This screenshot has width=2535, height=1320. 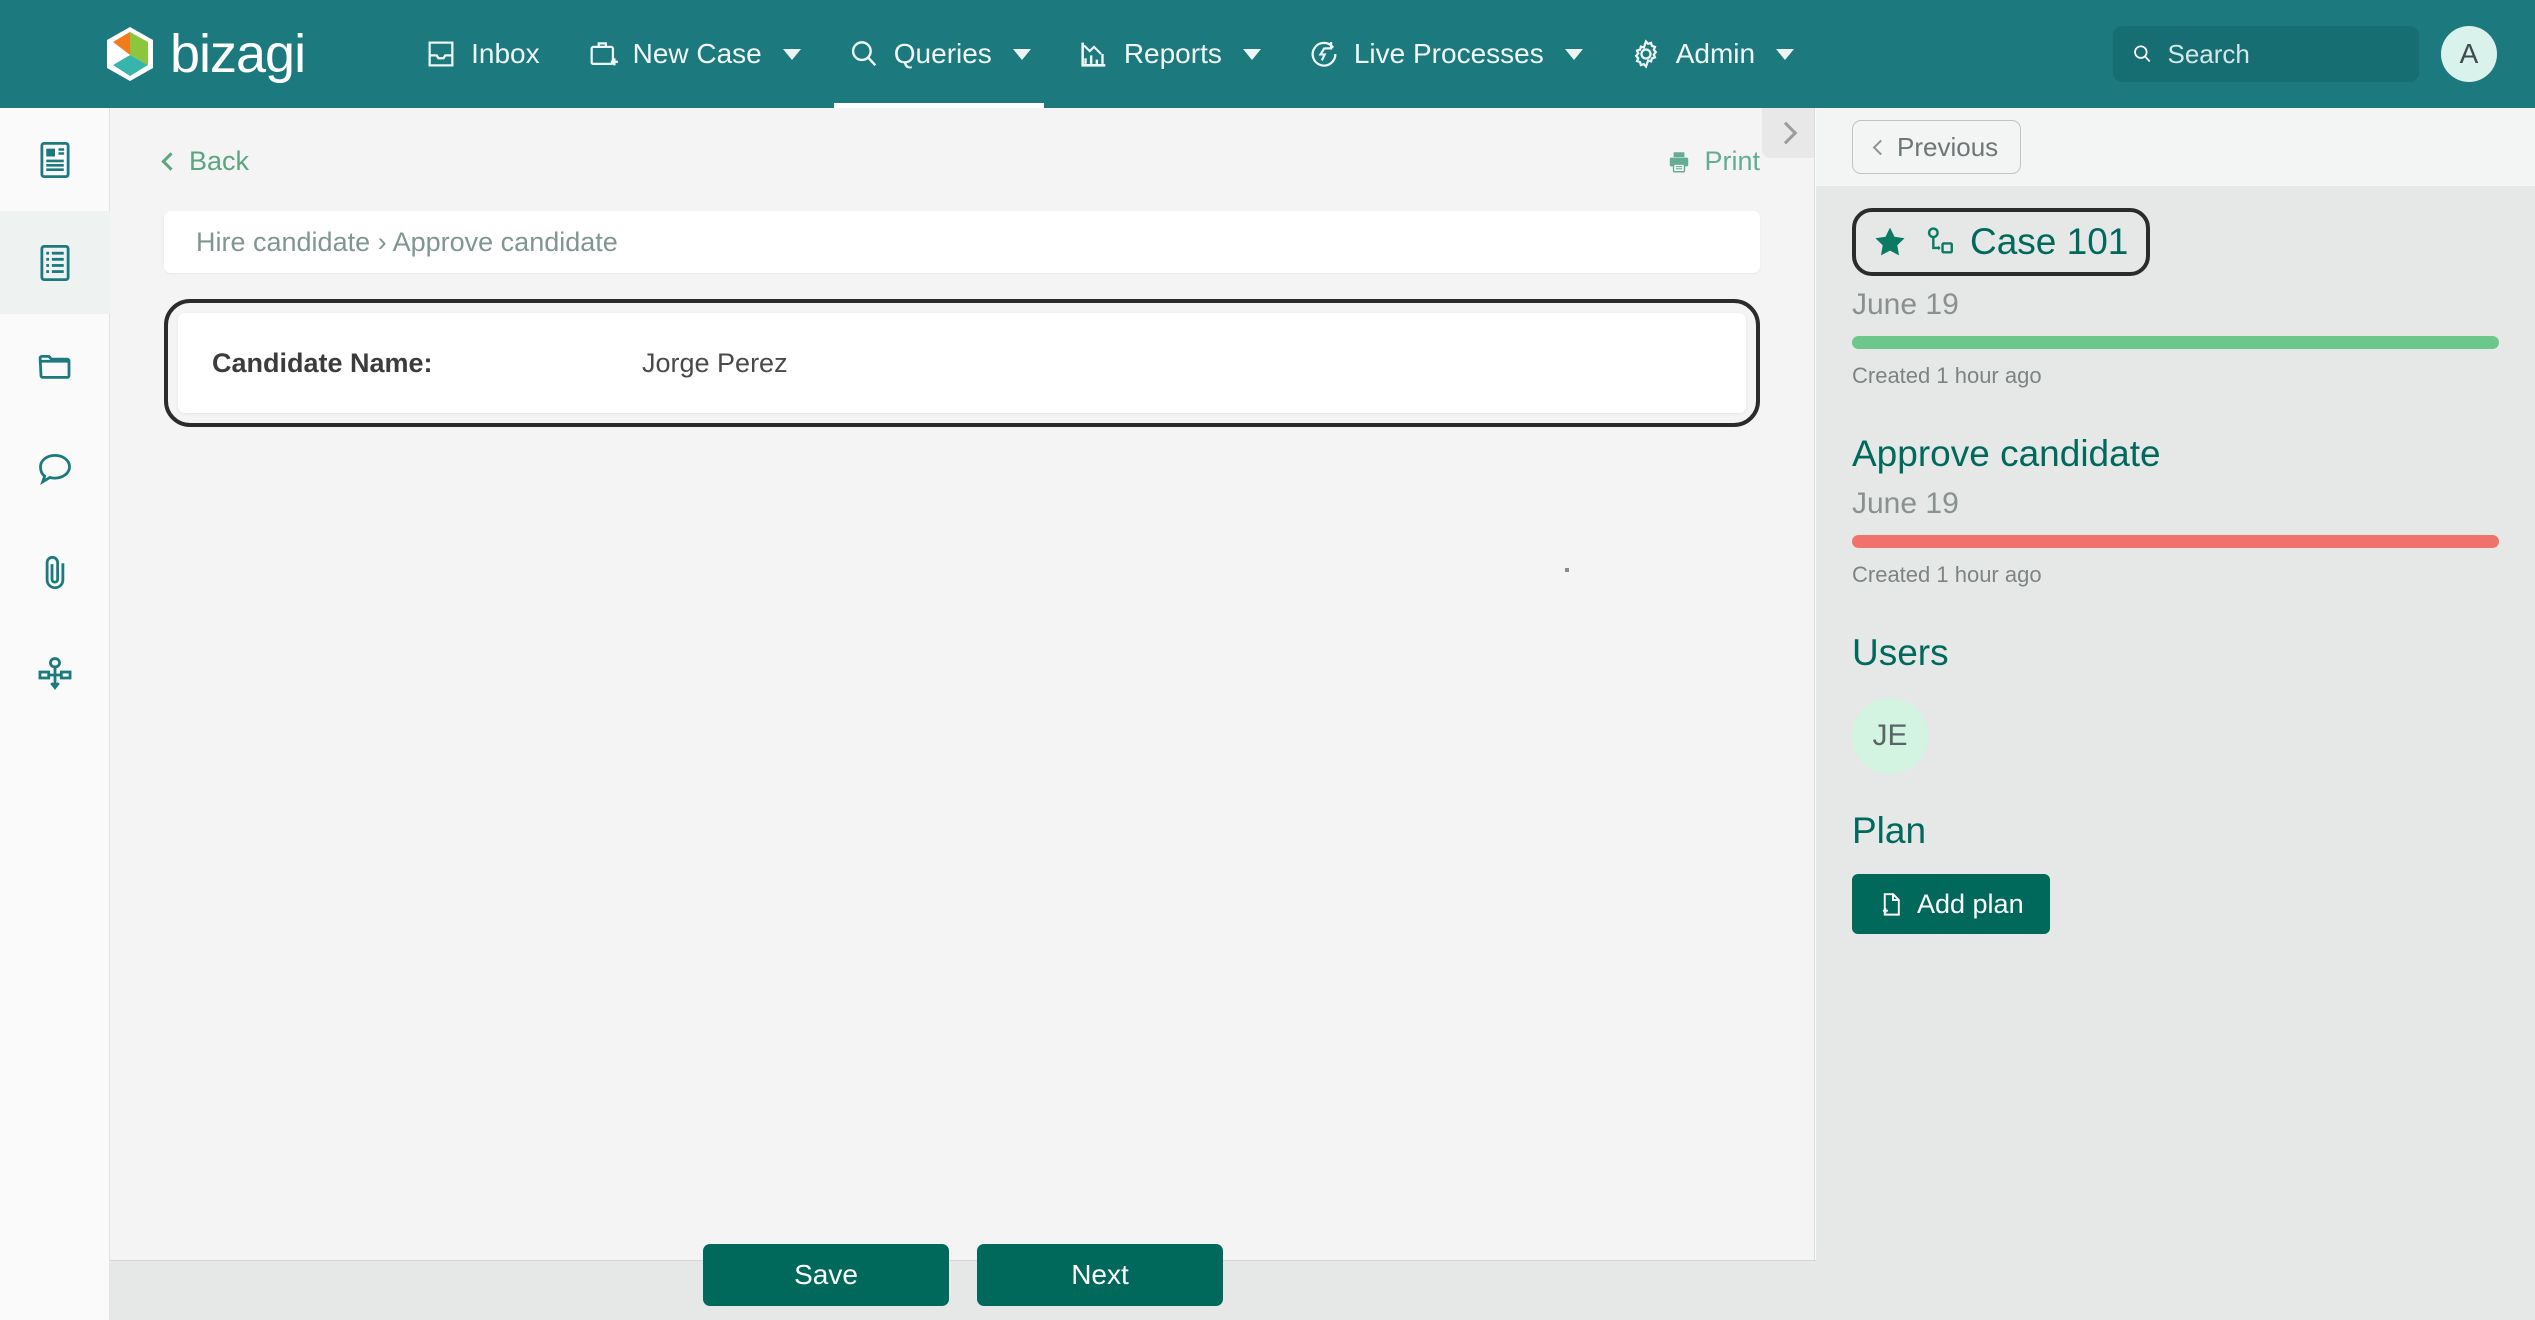 What do you see at coordinates (407, 241) in the screenshot?
I see `breadcrumb-text: Hire candidate › Approve candidate` at bounding box center [407, 241].